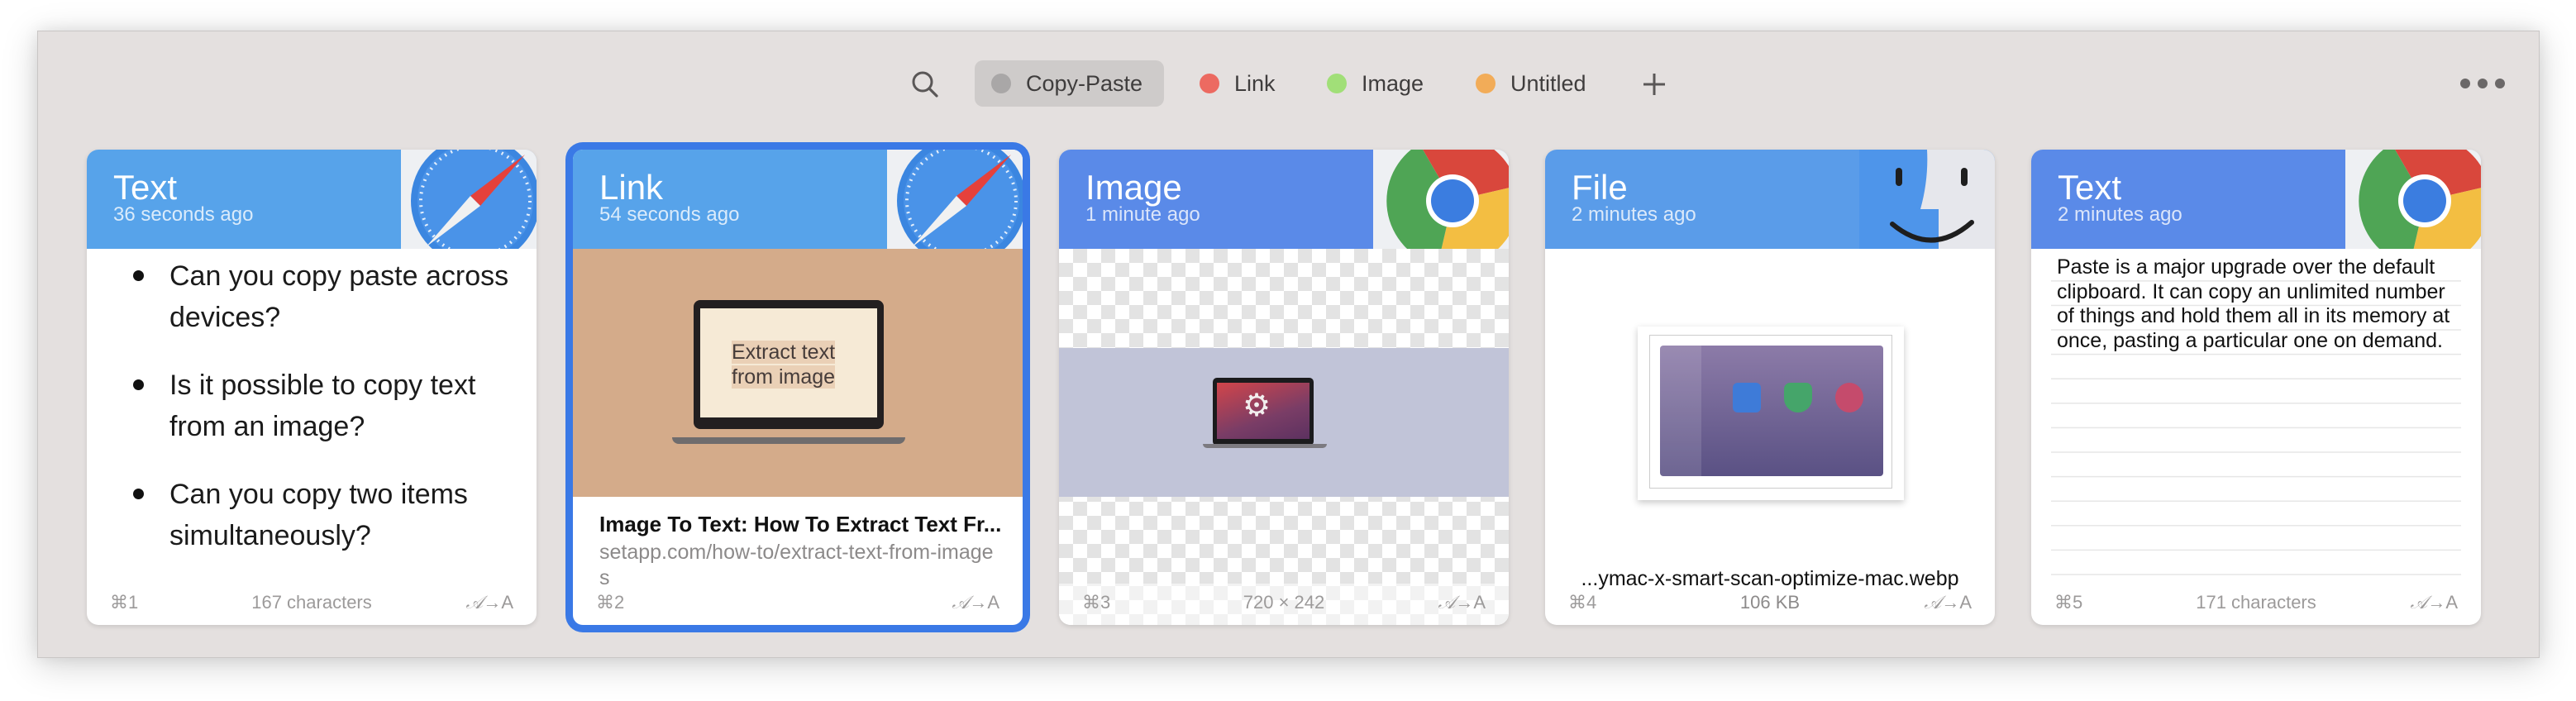  What do you see at coordinates (2256, 200) in the screenshot?
I see `card-header: Text 2 minutes ago` at bounding box center [2256, 200].